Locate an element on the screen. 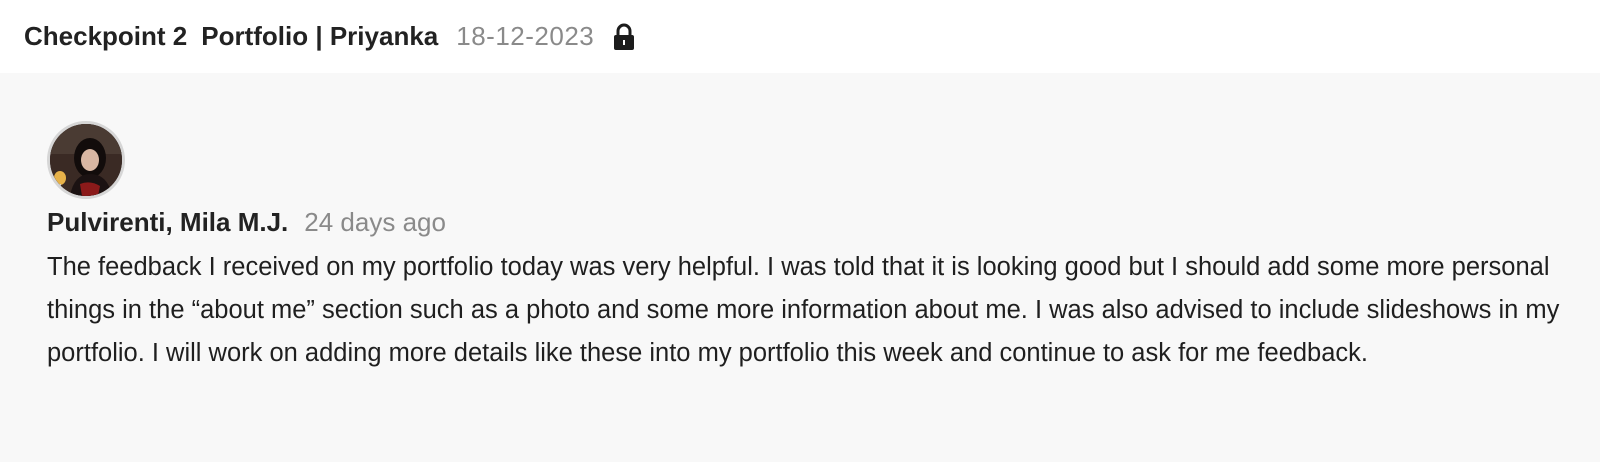 This screenshot has width=1600, height=462. checkpoint-label: Checkpoint 2 is located at coordinates (106, 36).